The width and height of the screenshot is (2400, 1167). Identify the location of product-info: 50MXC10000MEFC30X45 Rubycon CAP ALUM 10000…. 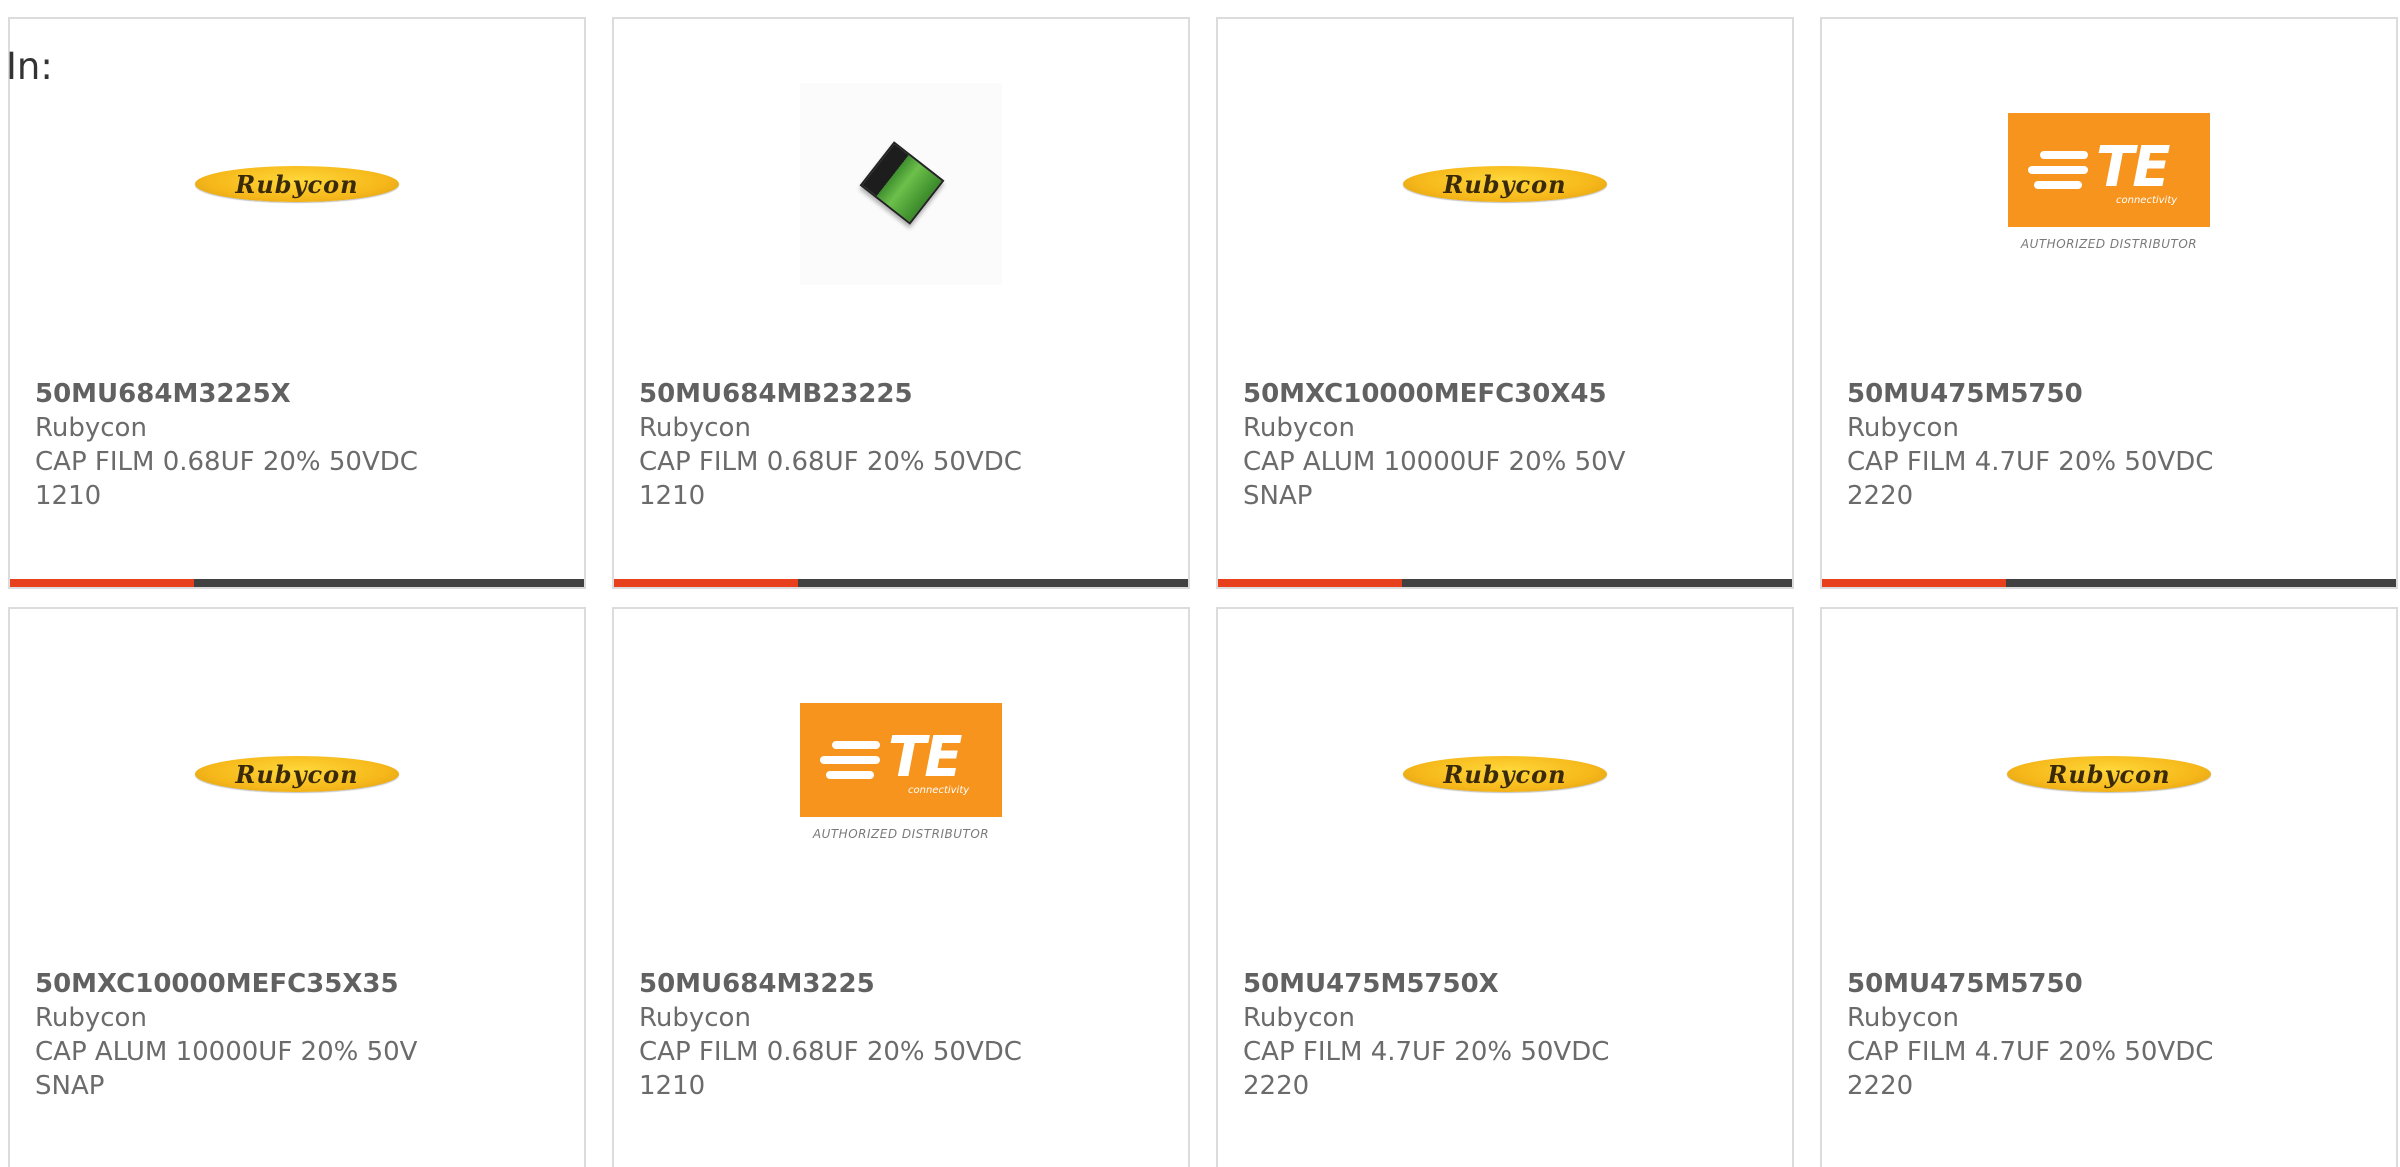
(1483, 445).